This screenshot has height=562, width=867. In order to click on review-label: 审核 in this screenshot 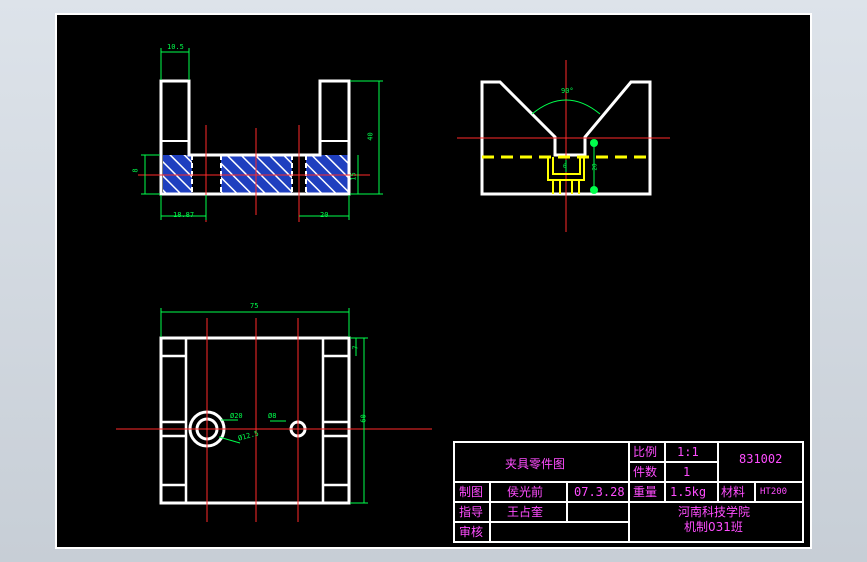, I will do `click(471, 532)`.